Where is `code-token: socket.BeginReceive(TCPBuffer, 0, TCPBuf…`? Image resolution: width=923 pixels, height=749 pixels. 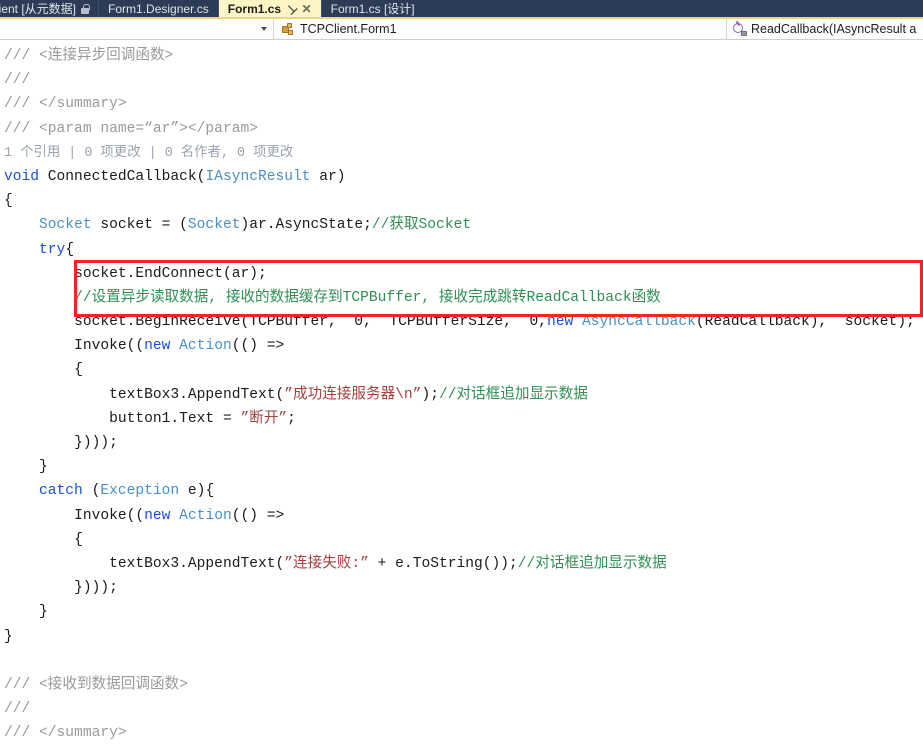 code-token: socket.BeginReceive(TCPBuffer, 0, TCPBuf… is located at coordinates (310, 322).